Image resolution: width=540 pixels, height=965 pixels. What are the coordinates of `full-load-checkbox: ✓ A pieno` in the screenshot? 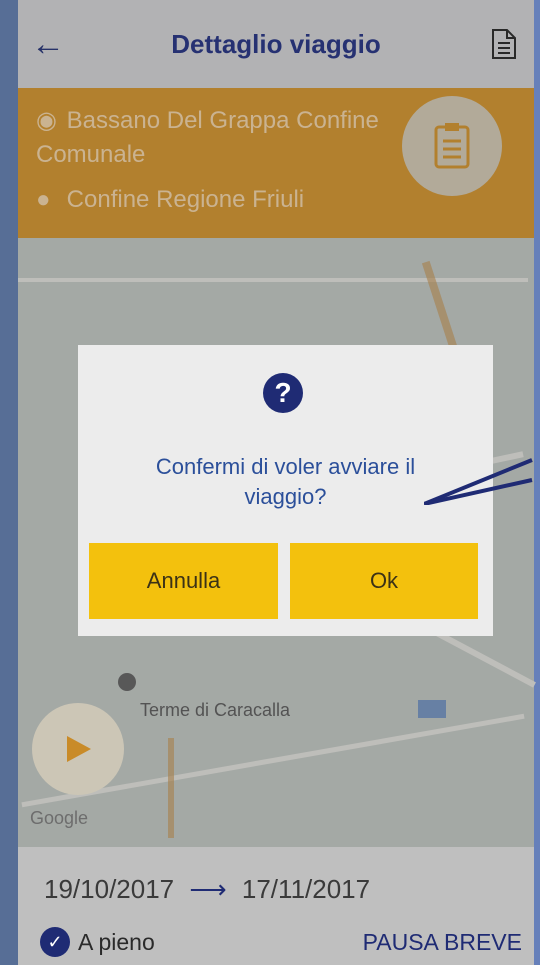 It's located at (97, 942).